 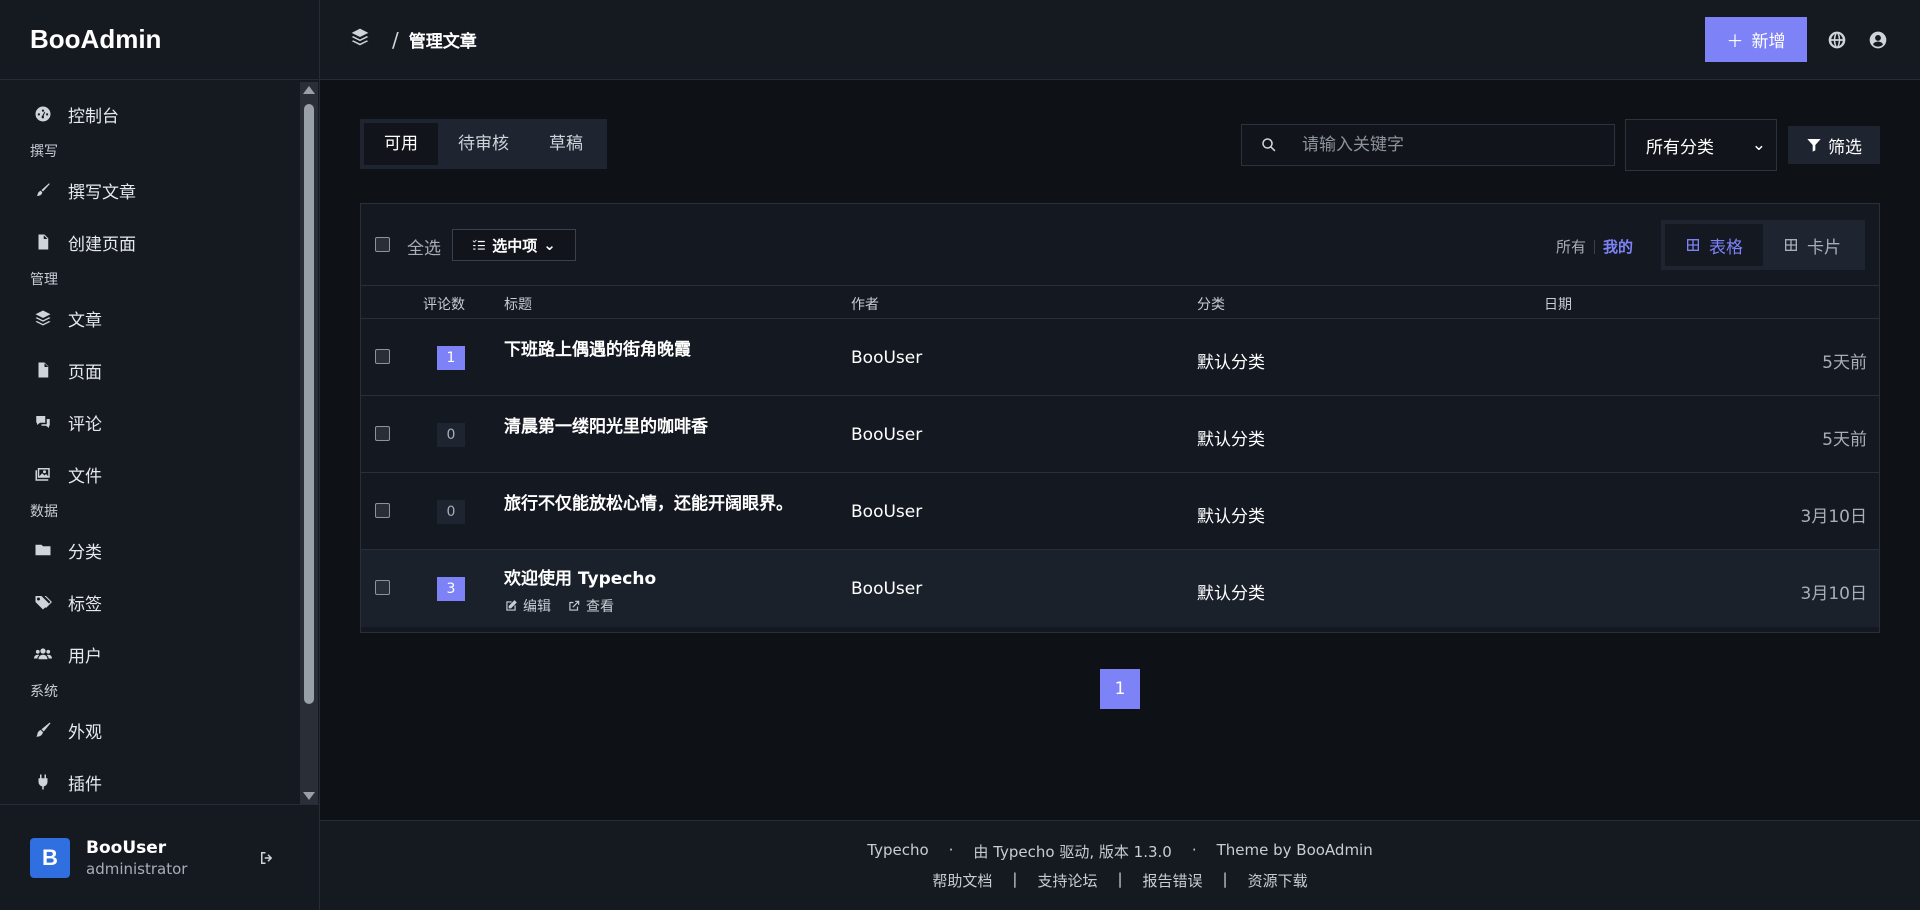 I want to click on user-circle-icon, so click(x=1878, y=40).